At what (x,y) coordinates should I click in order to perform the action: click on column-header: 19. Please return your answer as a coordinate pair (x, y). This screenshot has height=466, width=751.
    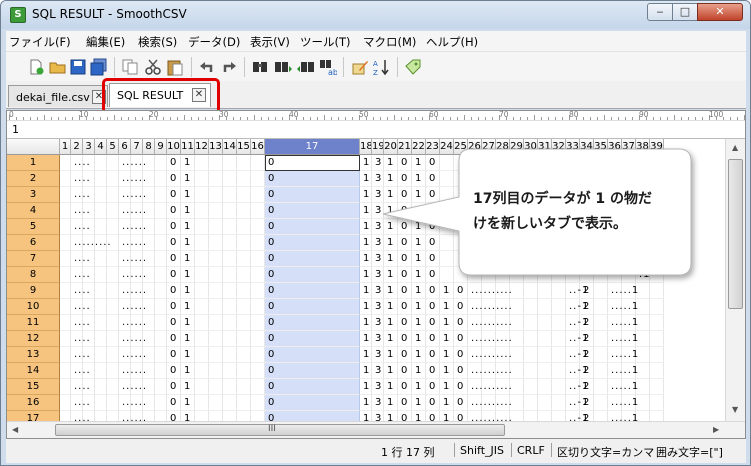
    Looking at the image, I should click on (378, 147).